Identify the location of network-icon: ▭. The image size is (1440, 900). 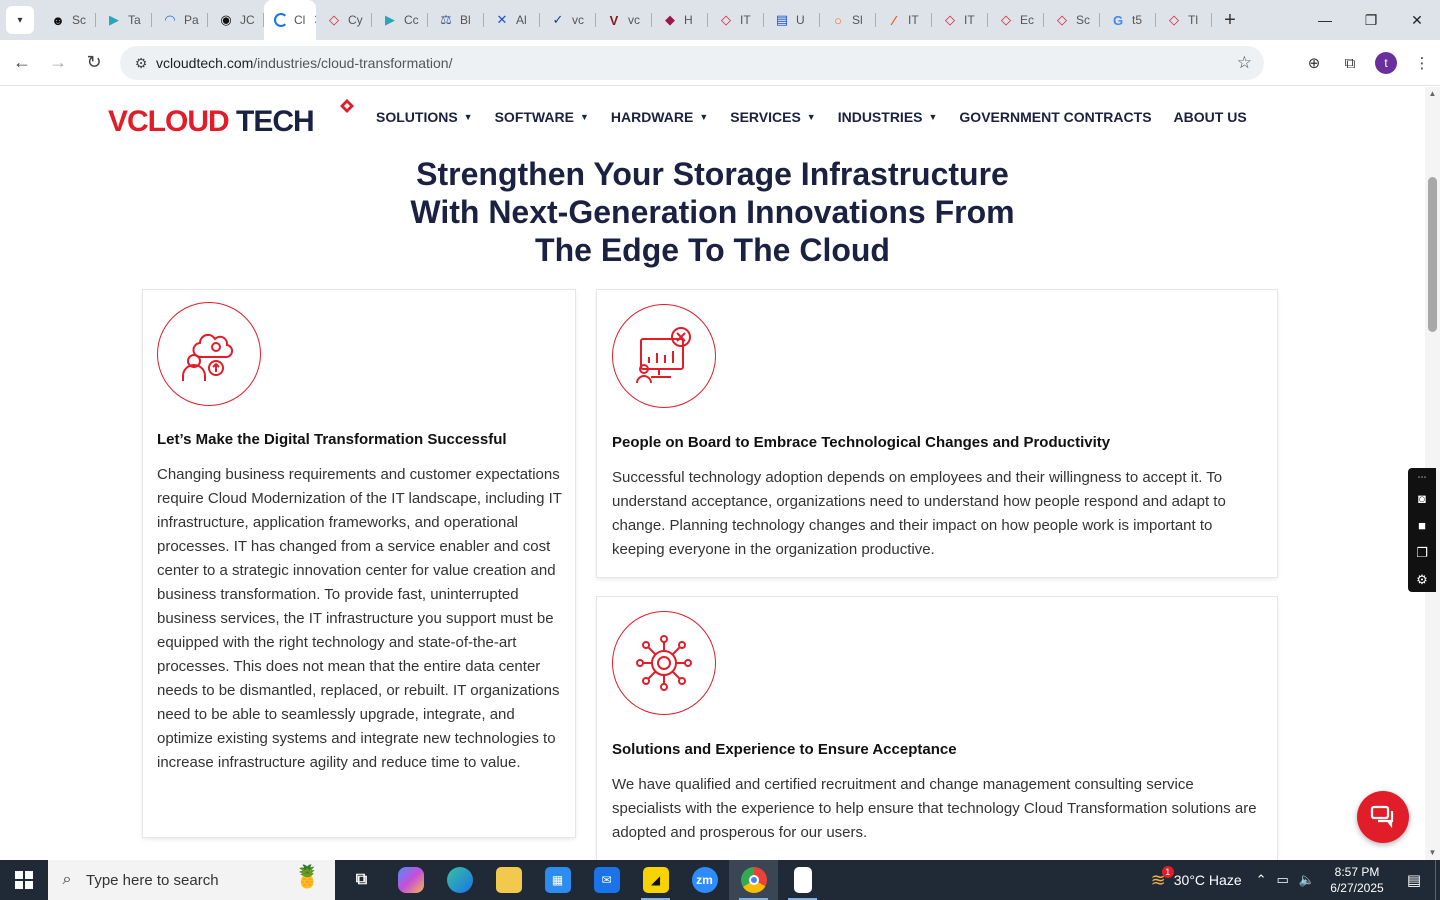
(1283, 880).